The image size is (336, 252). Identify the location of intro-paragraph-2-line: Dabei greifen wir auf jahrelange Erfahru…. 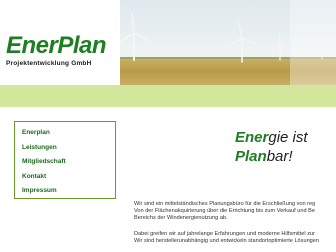
(224, 234).